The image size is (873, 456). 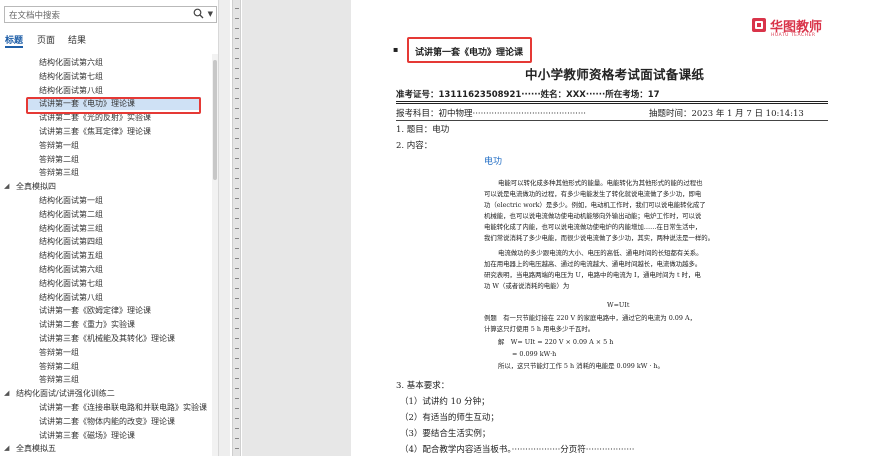 I want to click on logo-icon, so click(x=759, y=25).